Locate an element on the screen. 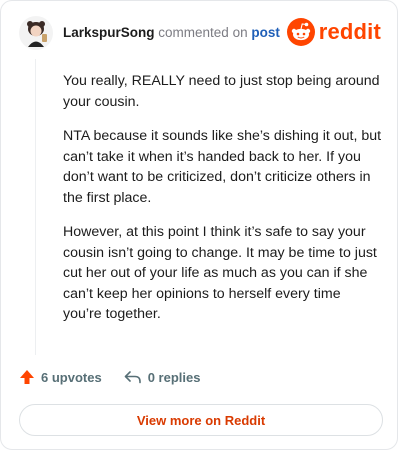 Image resolution: width=400 pixels, height=452 pixels. reply-button: 0 replies is located at coordinates (162, 377).